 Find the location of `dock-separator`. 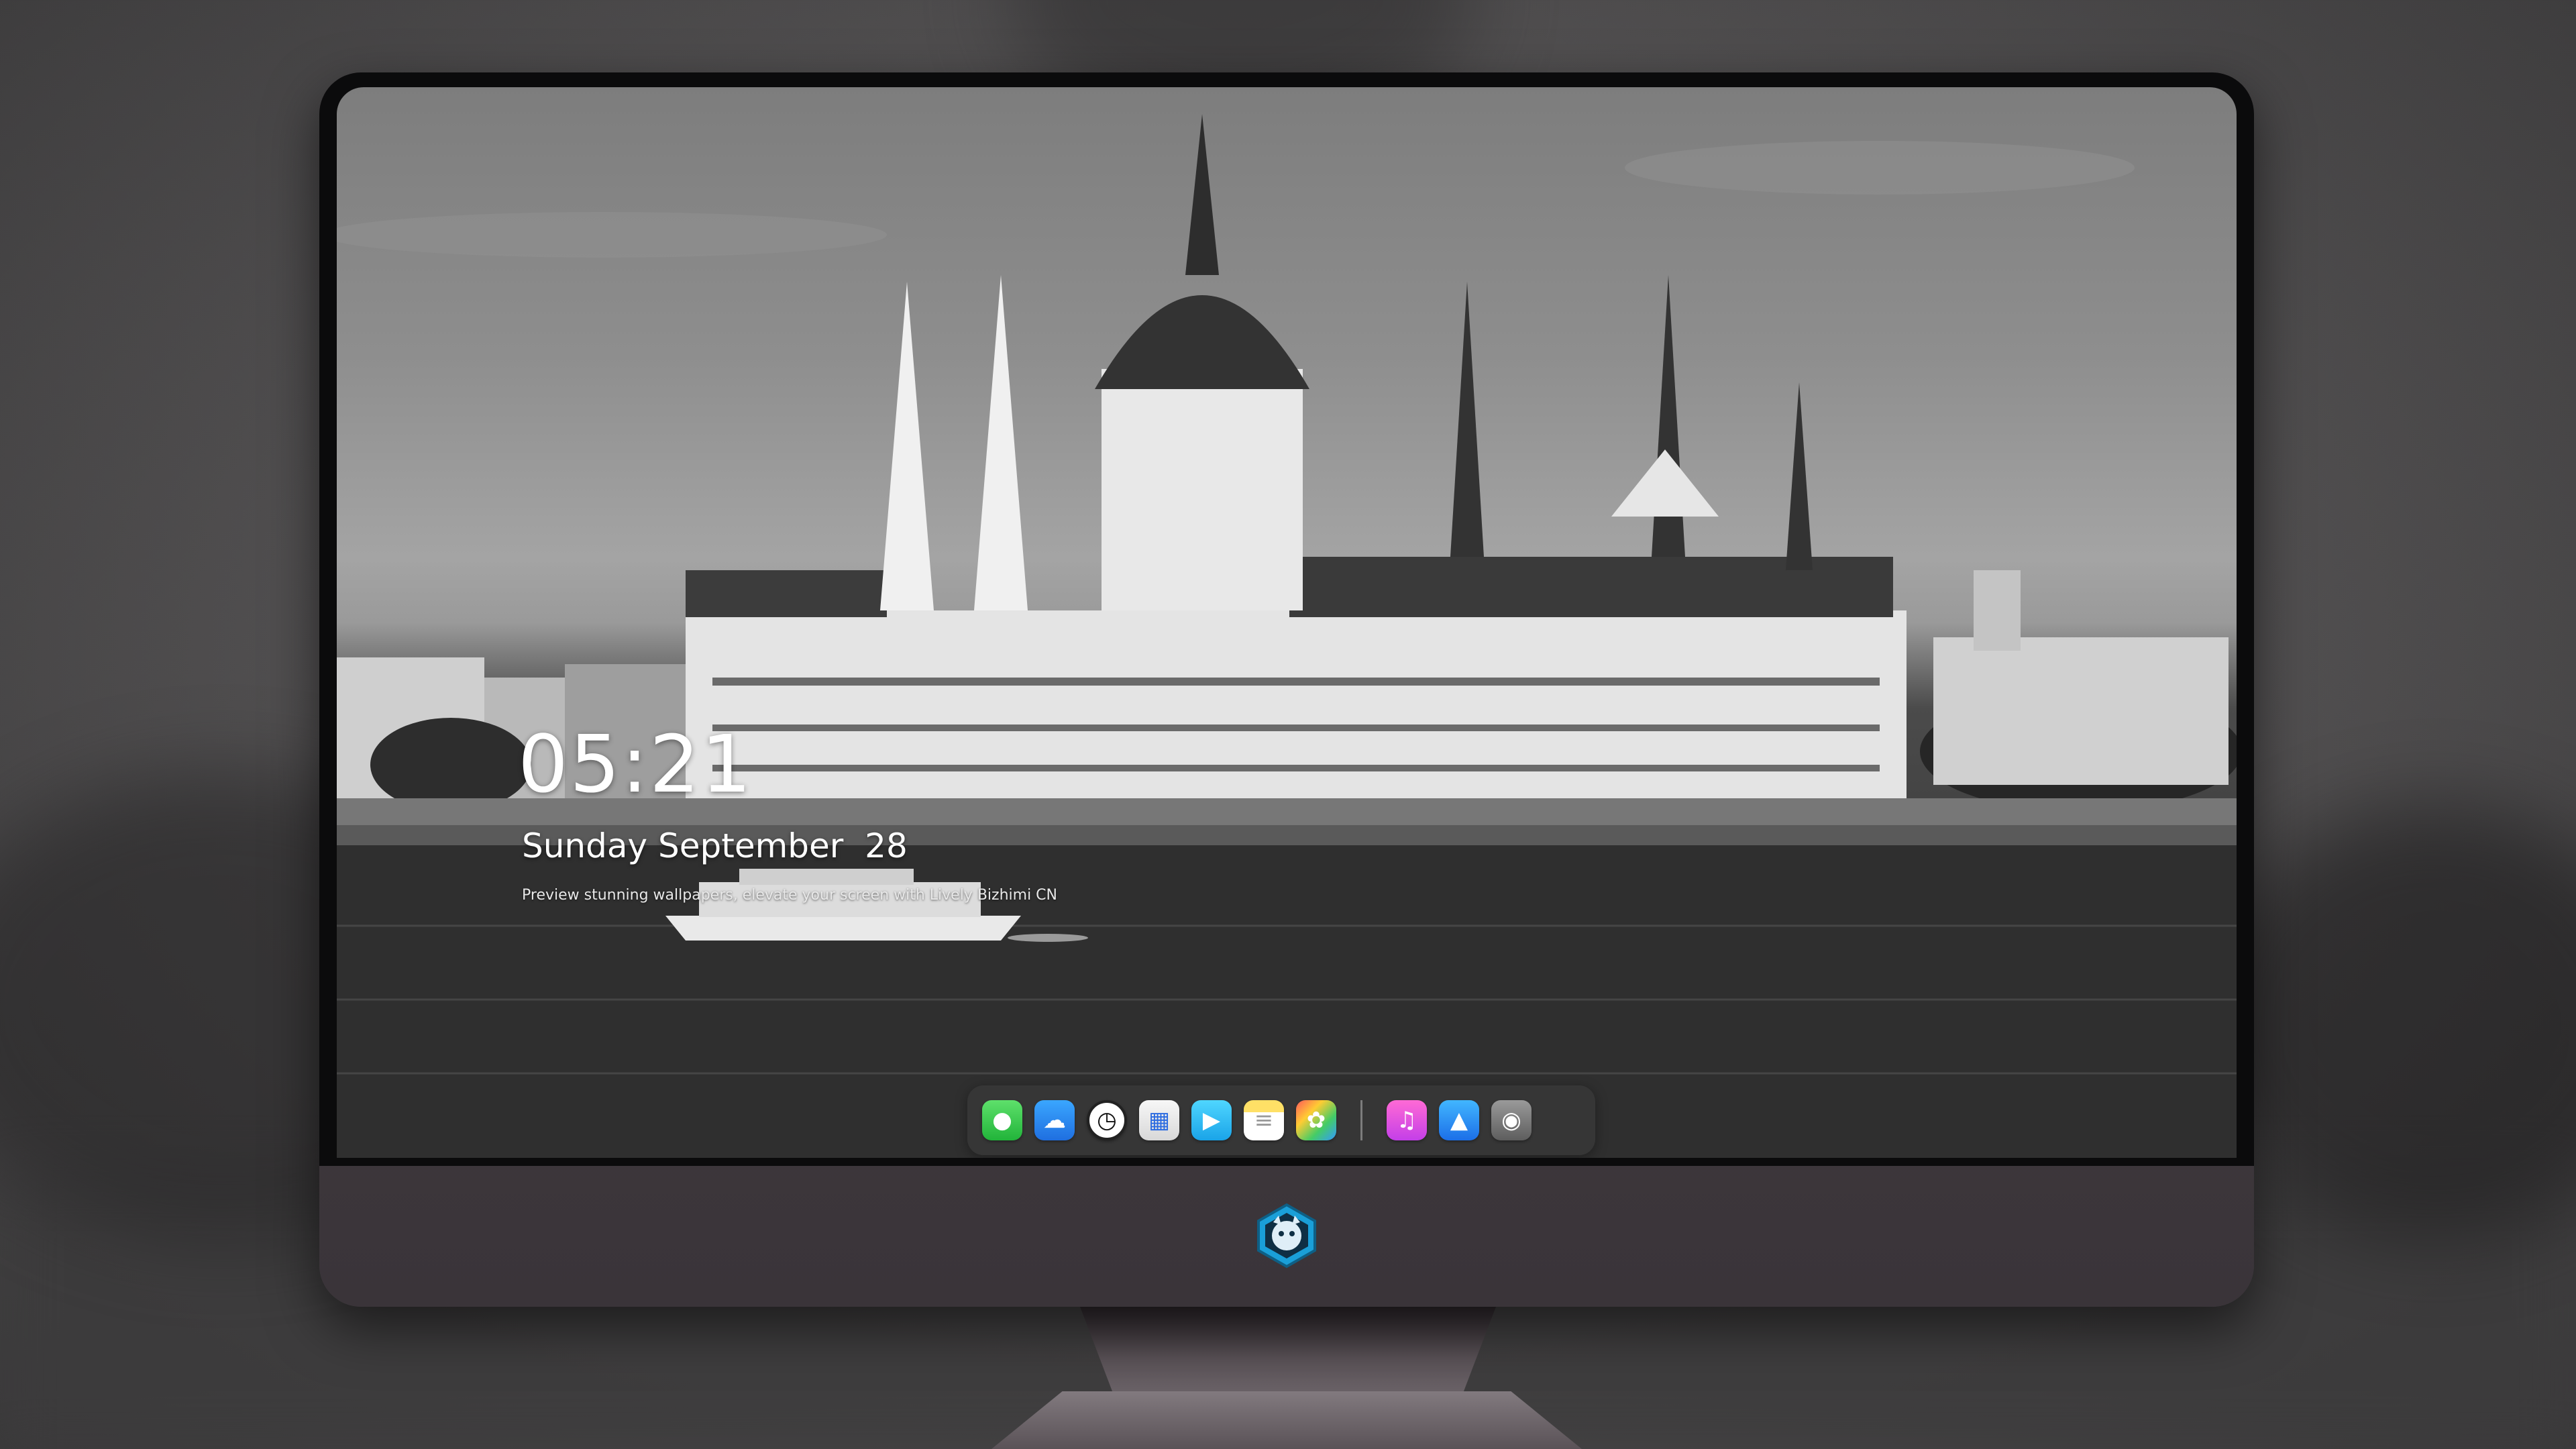

dock-separator is located at coordinates (1361, 1120).